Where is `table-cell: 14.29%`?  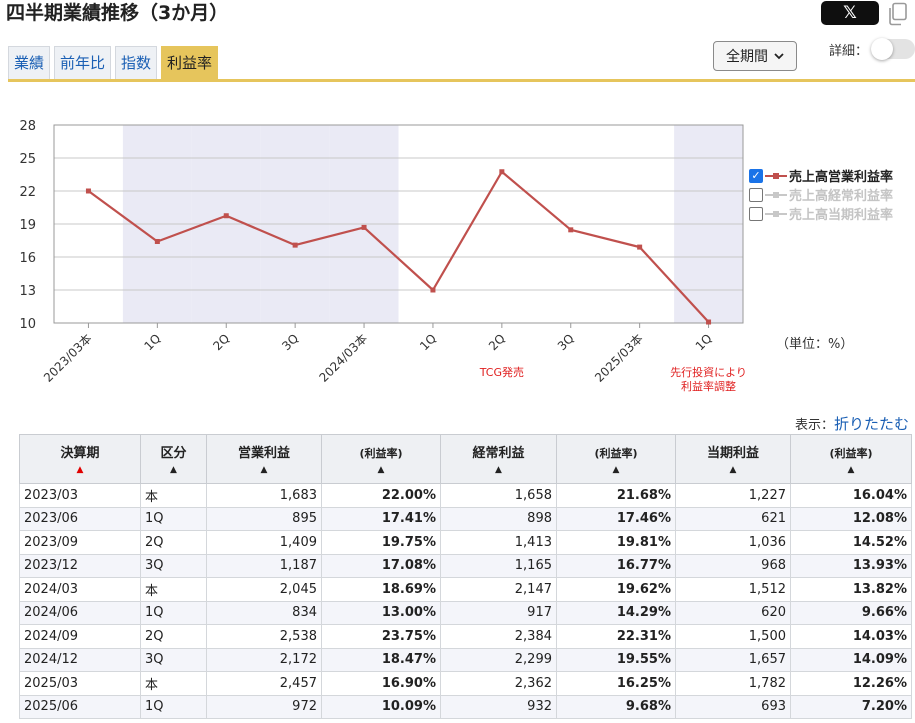
table-cell: 14.29% is located at coordinates (616, 612).